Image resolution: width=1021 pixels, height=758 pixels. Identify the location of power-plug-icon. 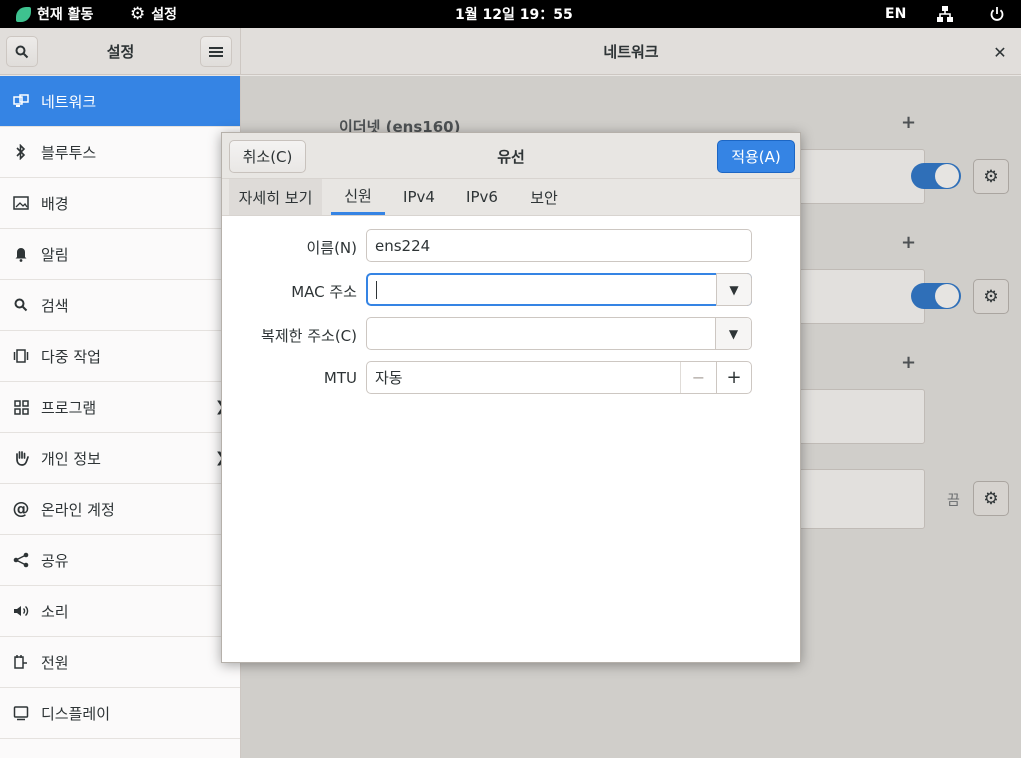
(21, 662).